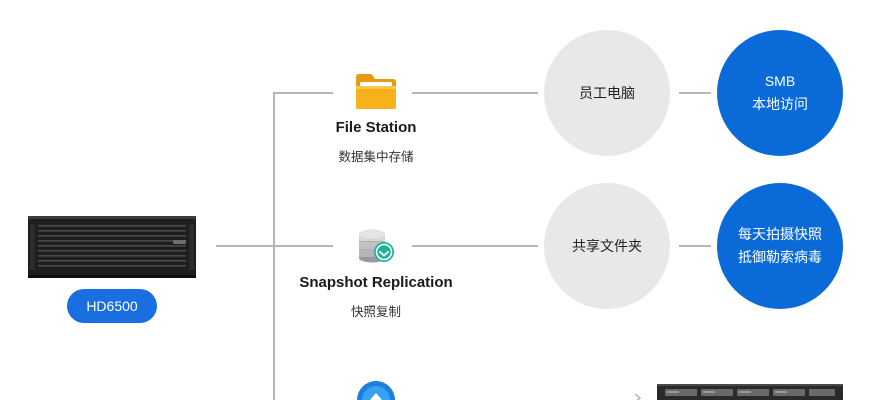 The width and height of the screenshot is (872, 400). I want to click on connector-device-to-trunk, so click(245, 246).